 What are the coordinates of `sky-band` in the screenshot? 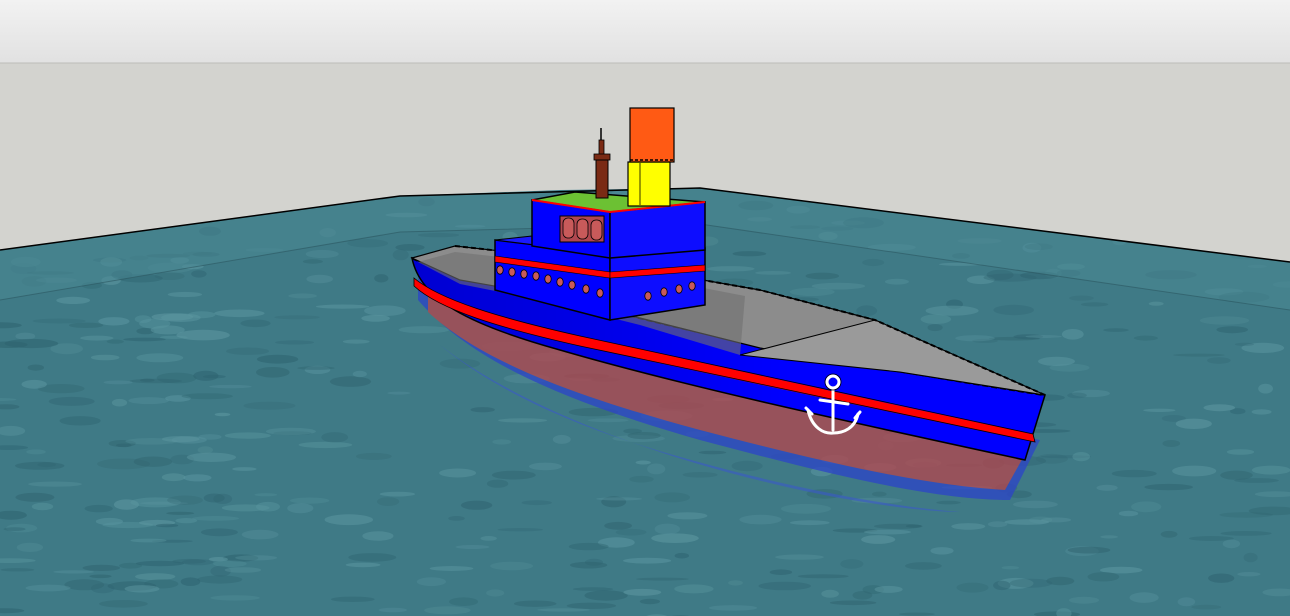 It's located at (645, 32).